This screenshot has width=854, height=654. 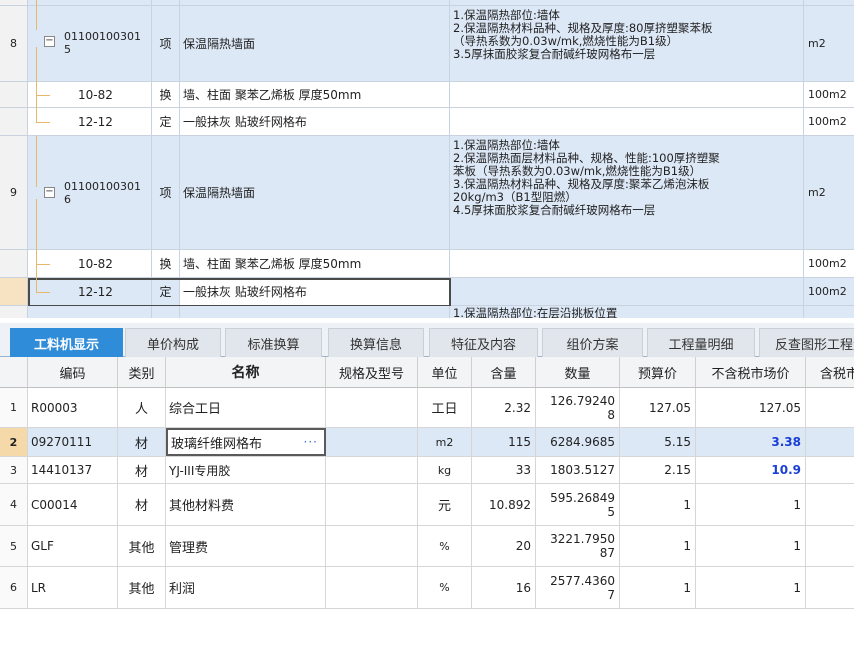 I want to click on resource-category: 人, so click(x=142, y=407).